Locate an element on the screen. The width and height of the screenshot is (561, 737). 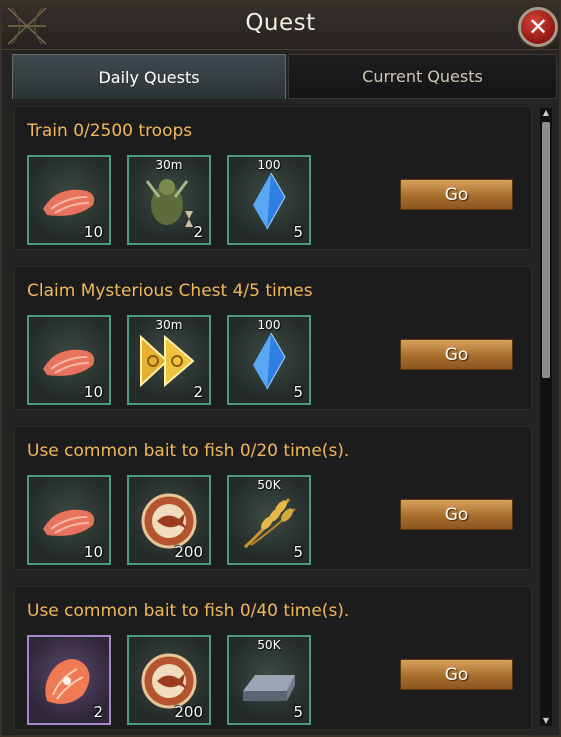
tab-bar: Daily Quests Current Quests is located at coordinates (284, 76).